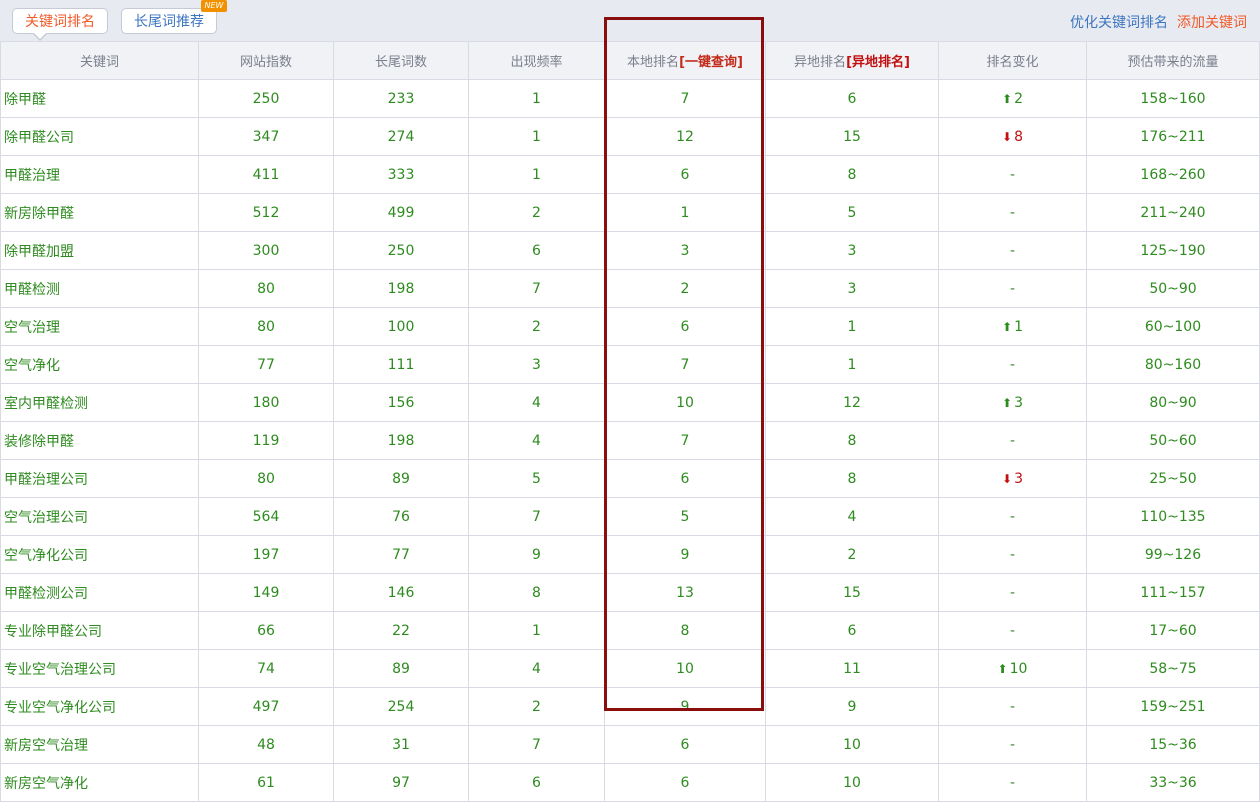 This screenshot has height=802, width=1260. What do you see at coordinates (1173, 706) in the screenshot?
I see `traffic-cell: 159~251` at bounding box center [1173, 706].